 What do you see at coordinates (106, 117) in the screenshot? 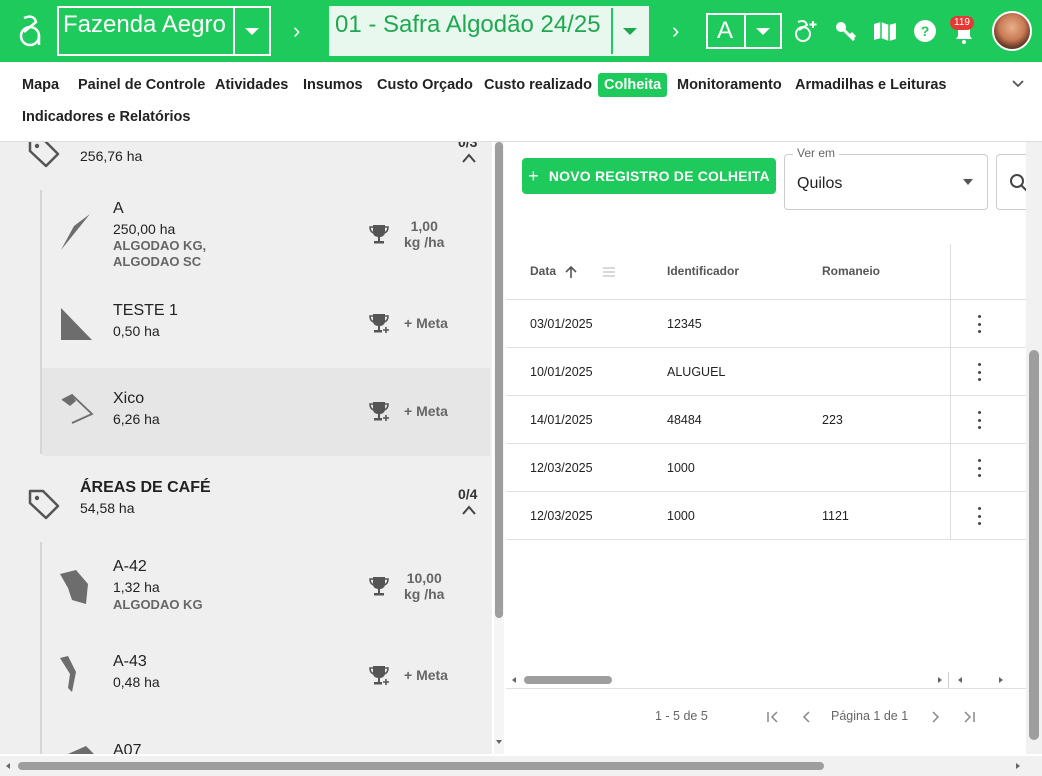
I see `nav-indicadores-e-relatorios: Indicadores e Relatórios` at bounding box center [106, 117].